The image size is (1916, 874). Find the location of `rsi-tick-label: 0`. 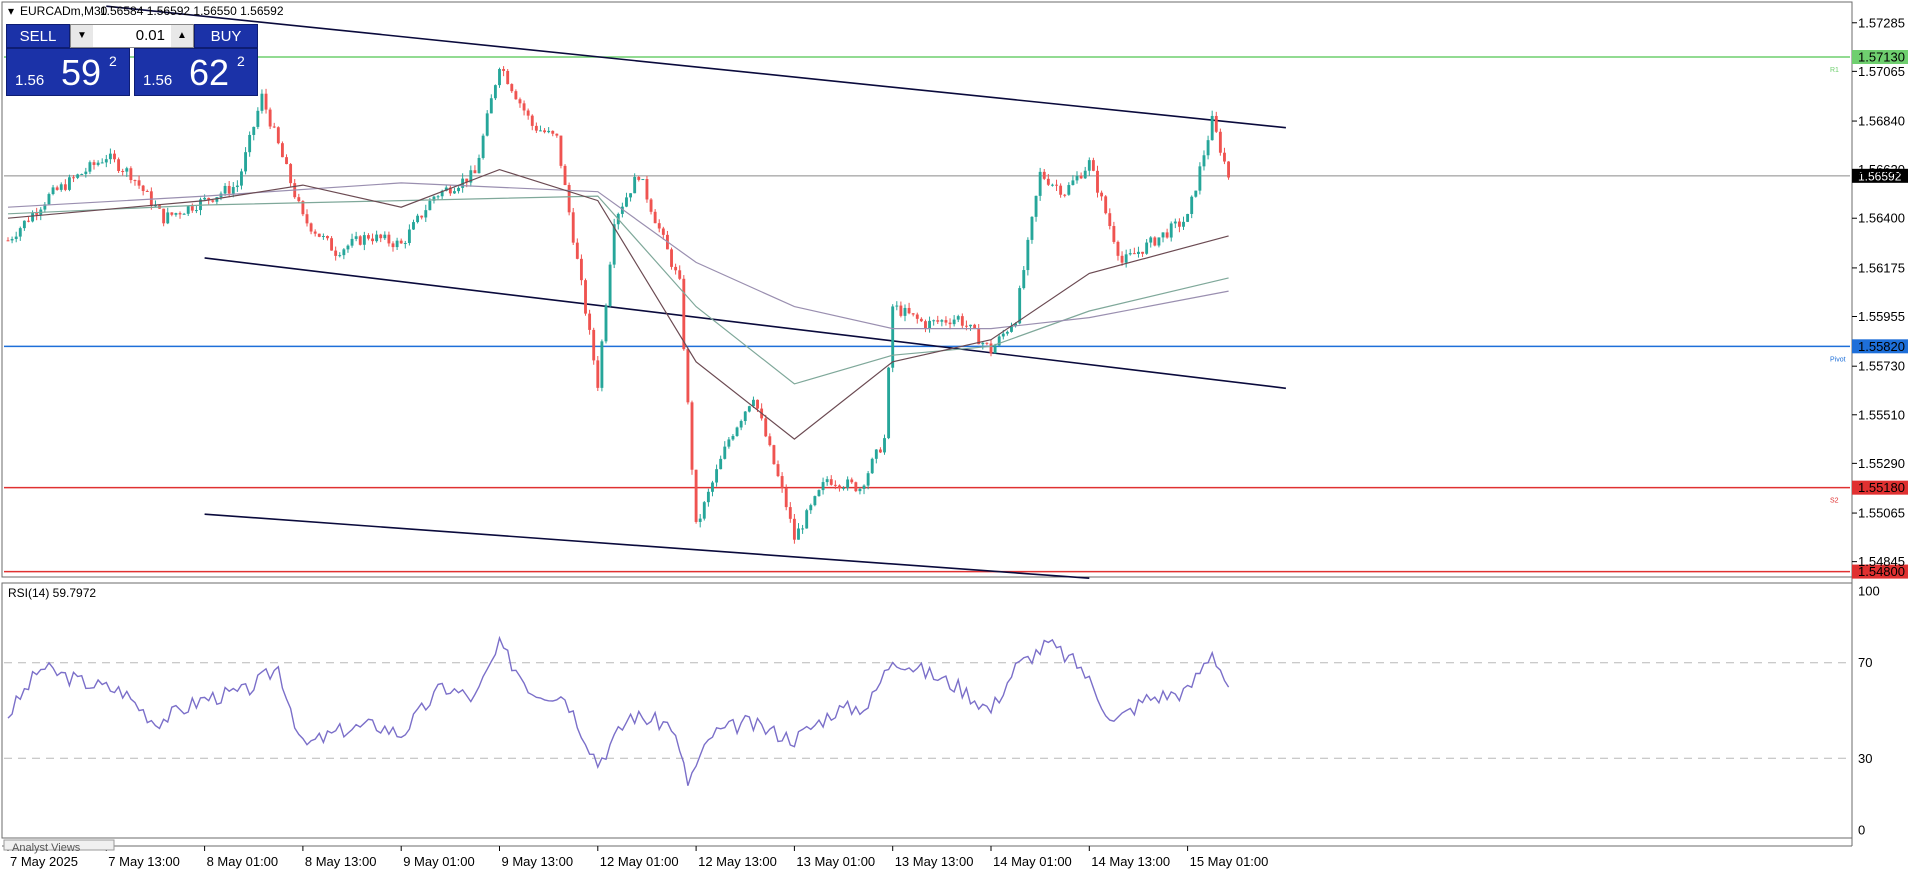

rsi-tick-label: 0 is located at coordinates (1861, 830).